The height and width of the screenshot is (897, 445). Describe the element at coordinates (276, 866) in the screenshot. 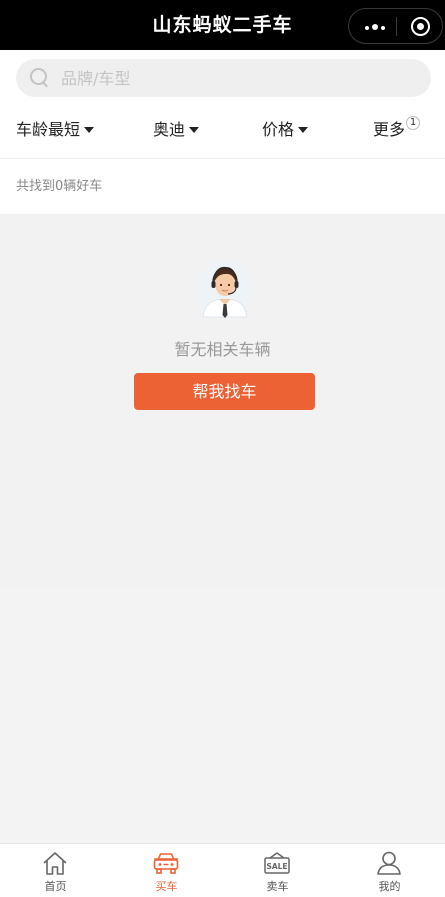

I see `svg-text: SALE` at that location.